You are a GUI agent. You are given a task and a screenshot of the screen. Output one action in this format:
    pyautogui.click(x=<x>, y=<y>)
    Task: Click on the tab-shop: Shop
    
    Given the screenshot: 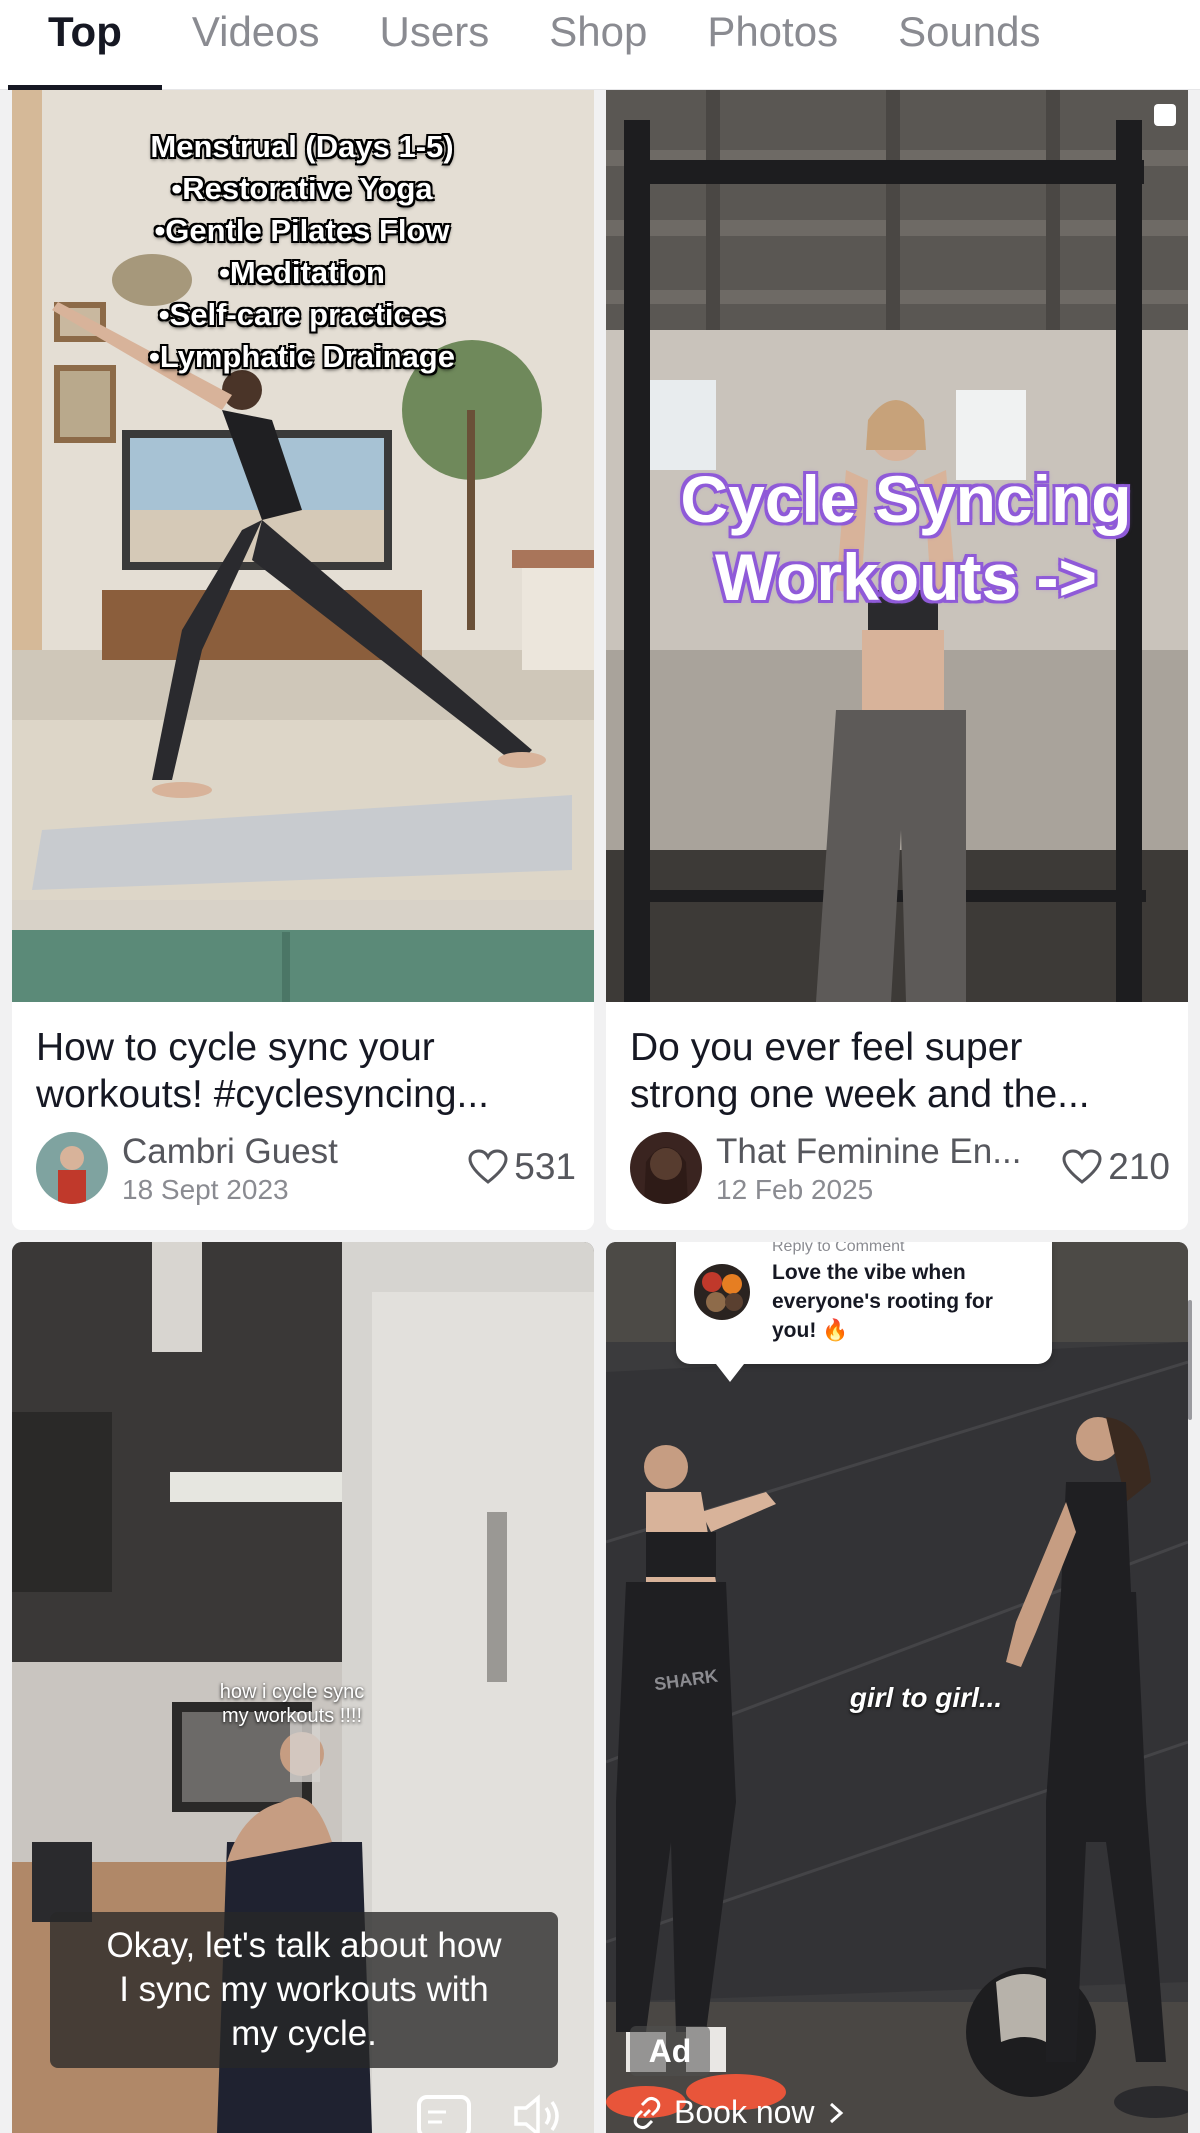 What is the action you would take?
    pyautogui.click(x=598, y=45)
    